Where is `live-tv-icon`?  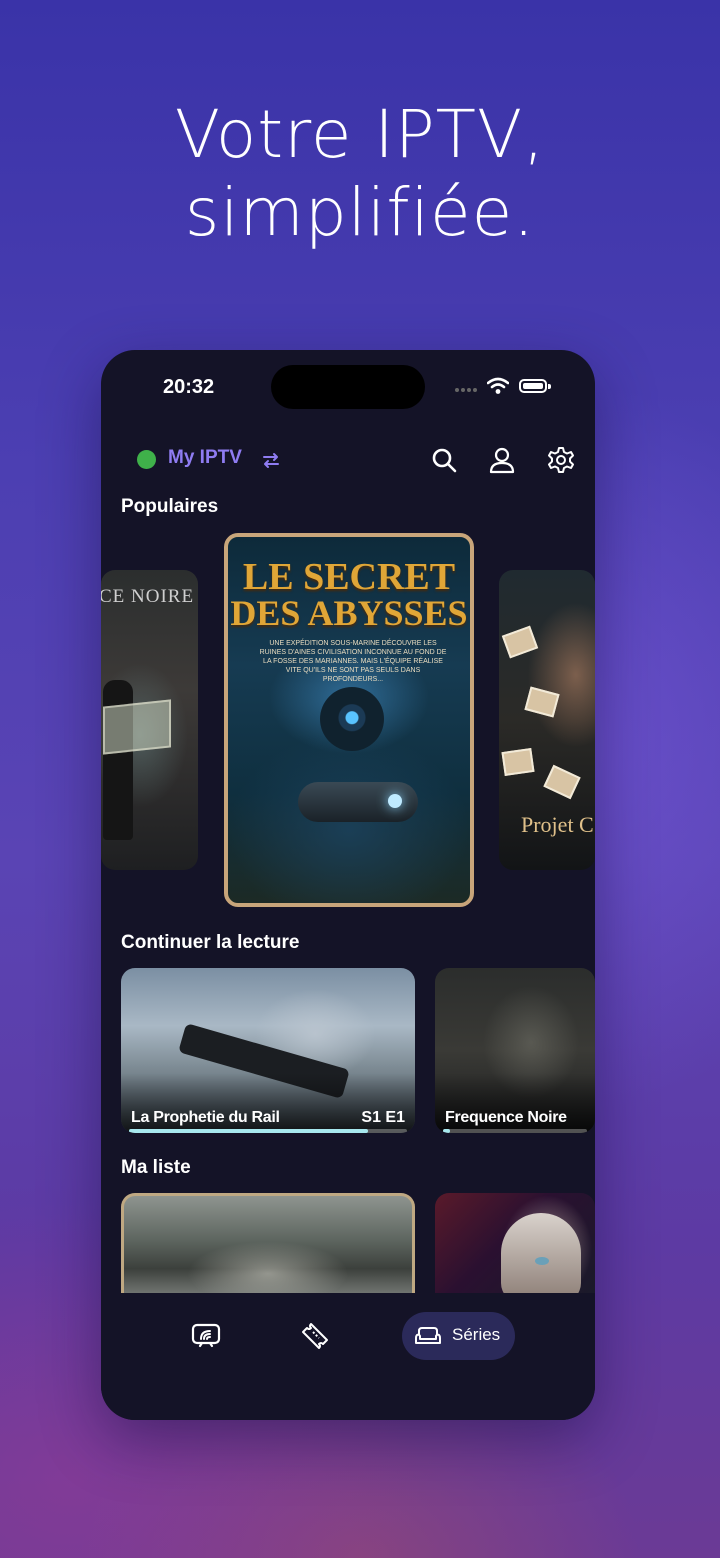
live-tv-icon is located at coordinates (206, 1335).